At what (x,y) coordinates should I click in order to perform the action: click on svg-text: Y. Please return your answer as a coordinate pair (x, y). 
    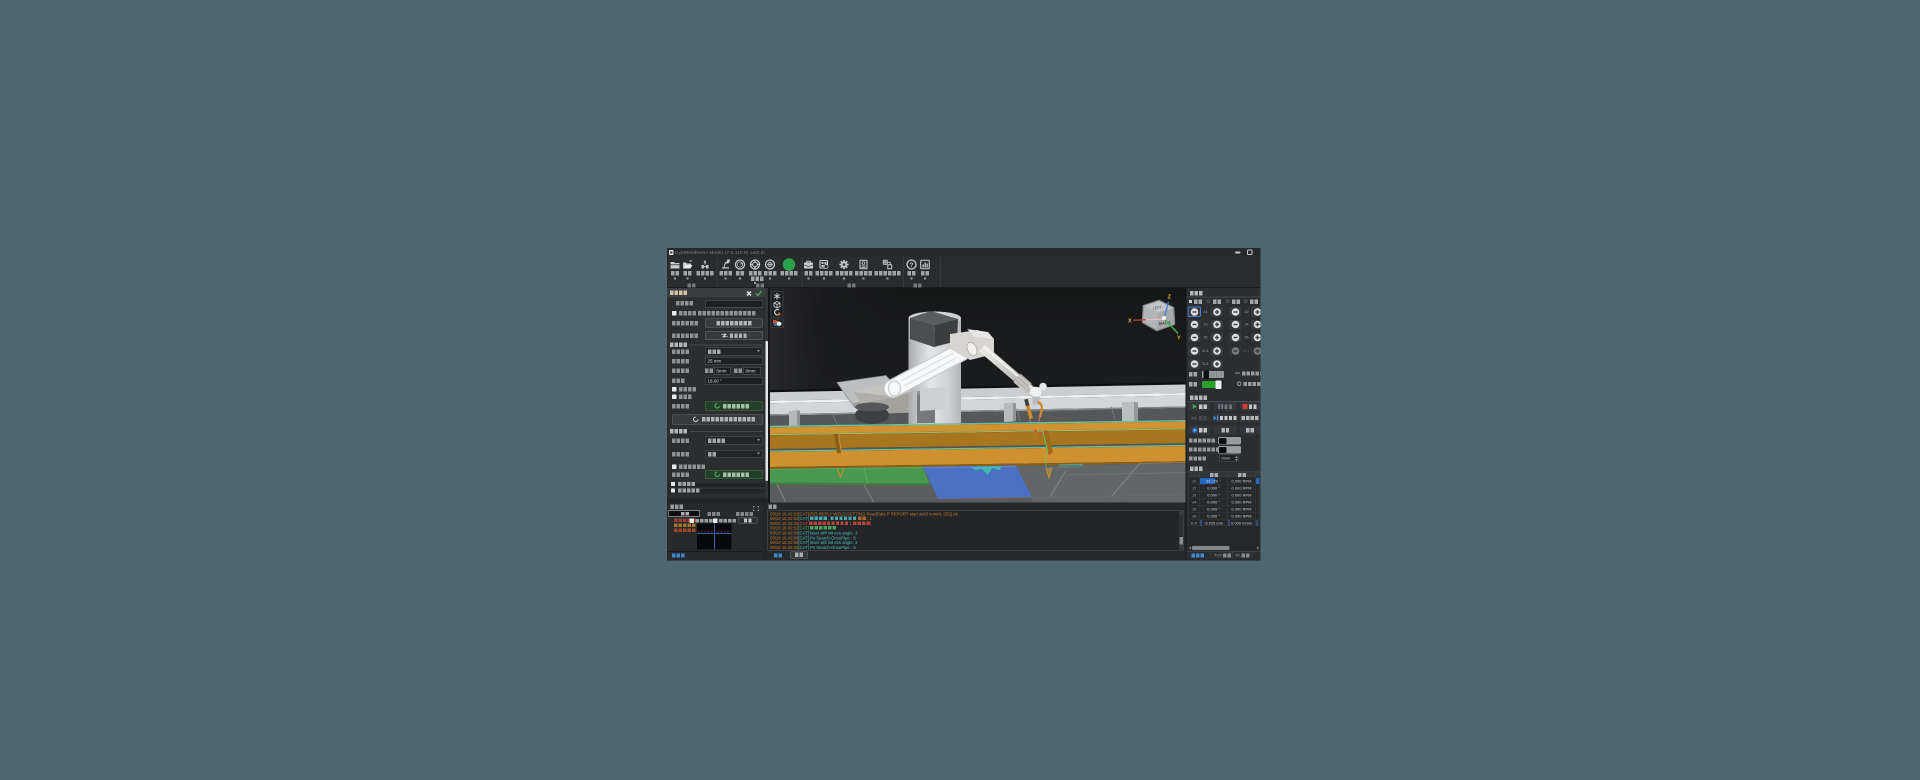
    Looking at the image, I should click on (1179, 339).